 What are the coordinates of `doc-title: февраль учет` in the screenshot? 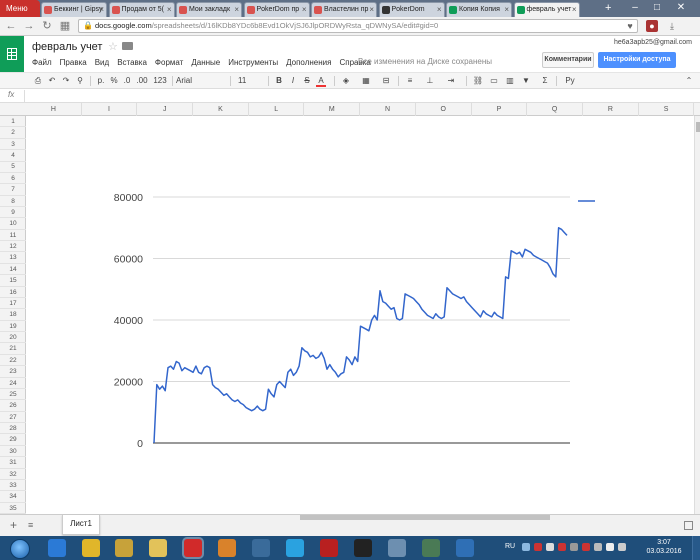 It's located at (67, 47).